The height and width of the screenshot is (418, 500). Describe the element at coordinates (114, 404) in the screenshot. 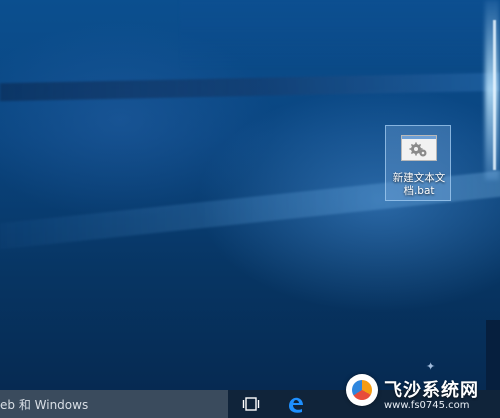

I see `taskbar-search-box: eb 和 Windows` at that location.